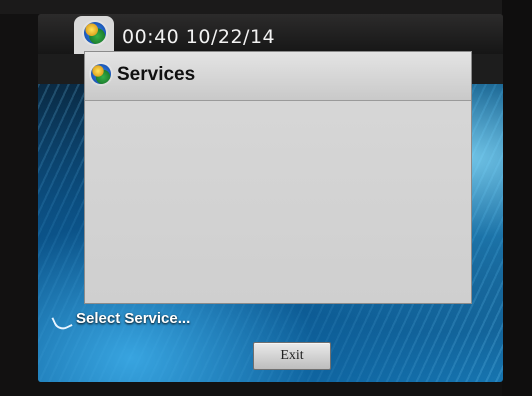  Describe the element at coordinates (292, 356) in the screenshot. I see `exit-softkey-button: Exit` at that location.